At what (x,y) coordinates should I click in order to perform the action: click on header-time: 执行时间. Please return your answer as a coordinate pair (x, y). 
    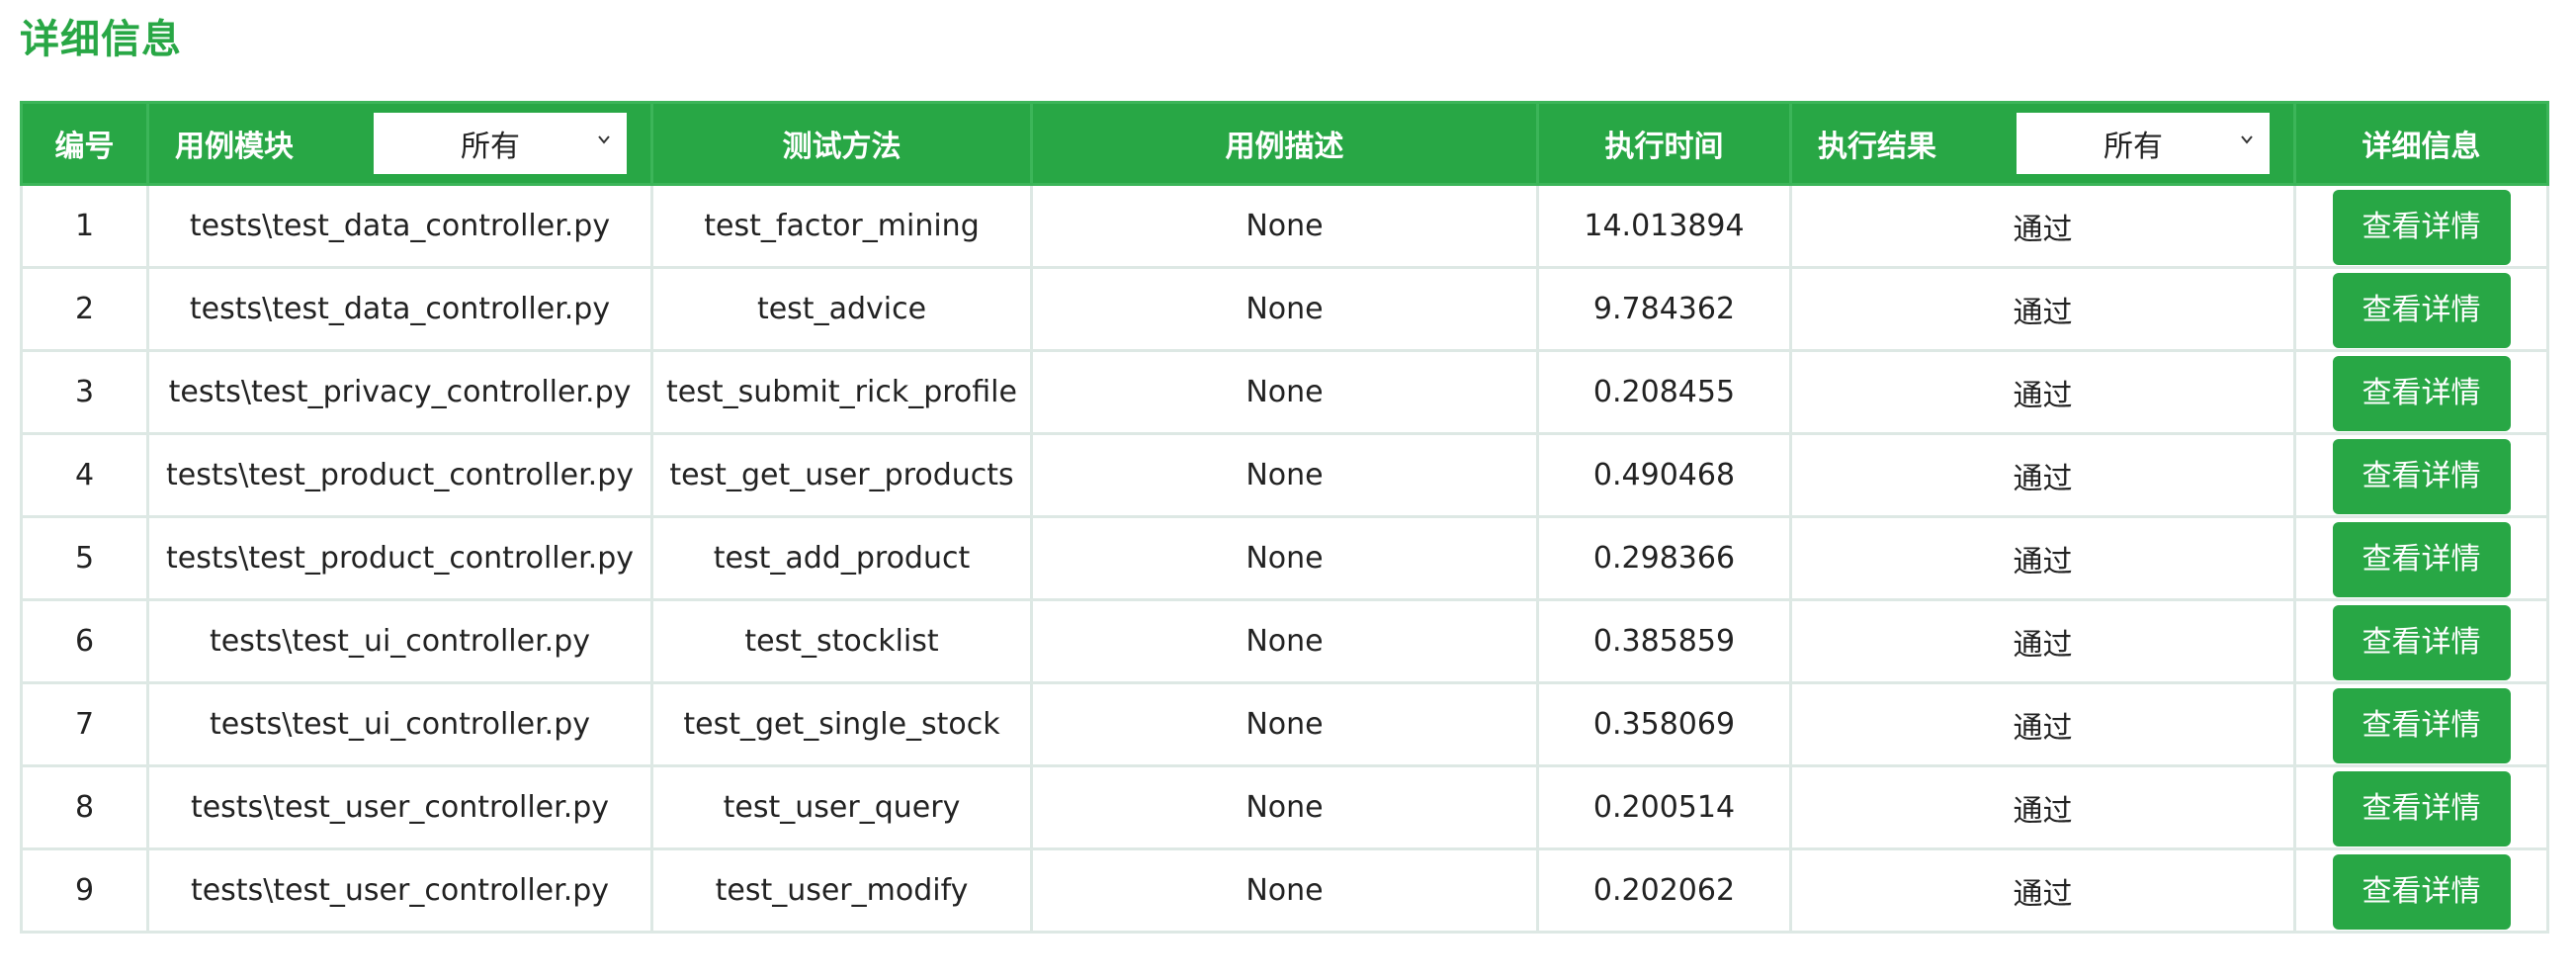
    Looking at the image, I should click on (1664, 143).